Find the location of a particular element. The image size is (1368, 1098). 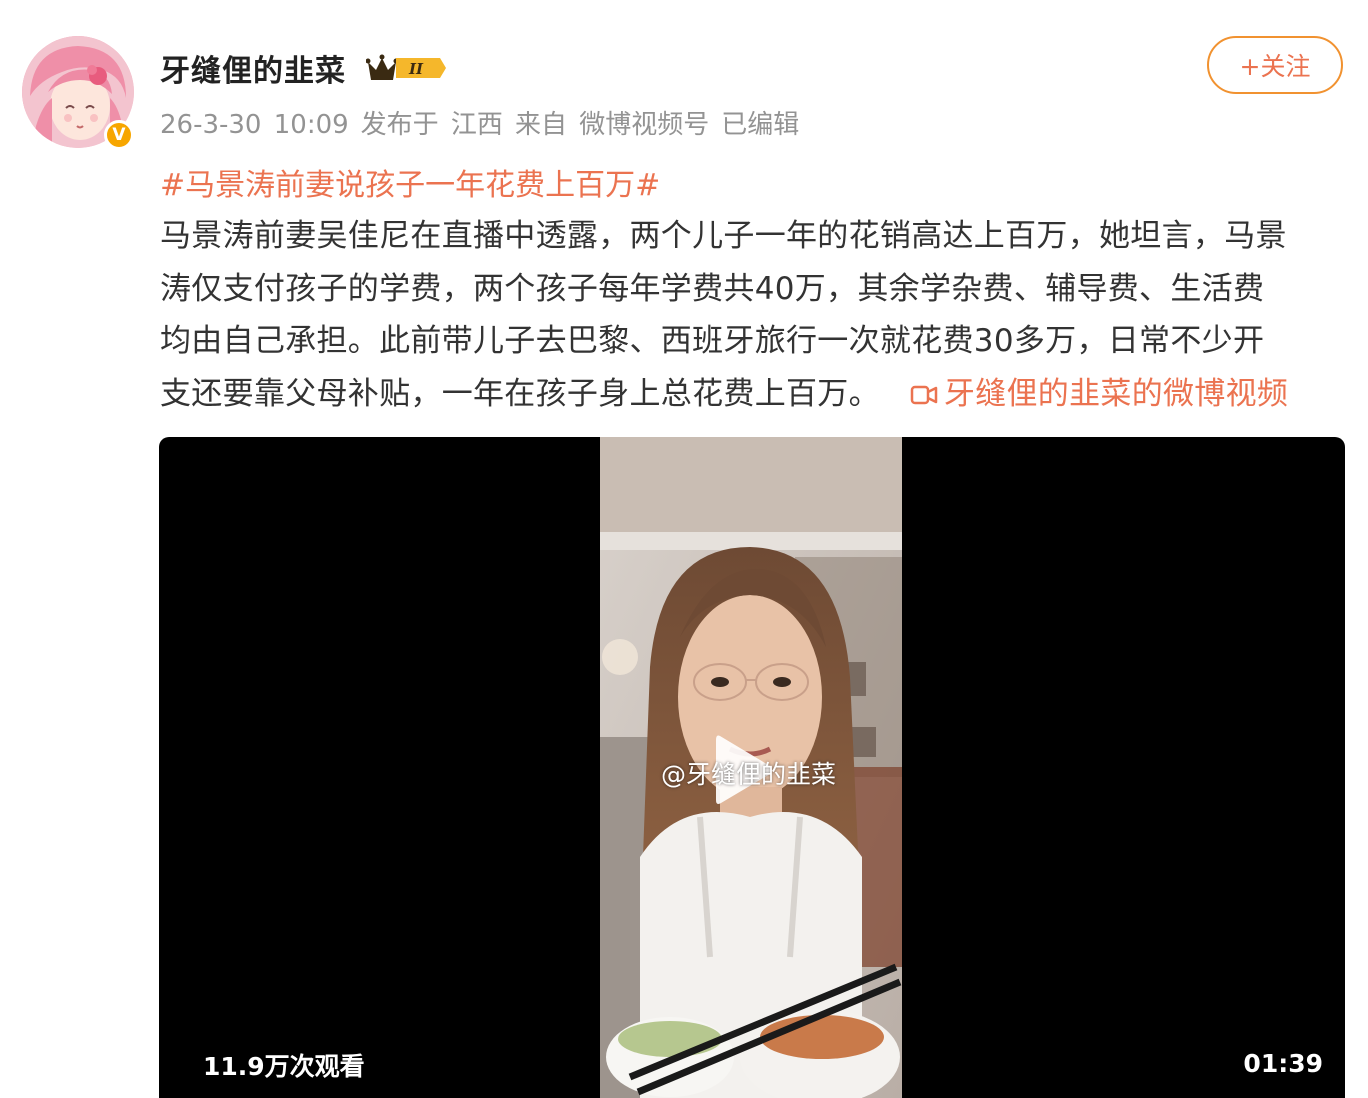

video-link: 牙缝俚的韭菜的微博视频 is located at coordinates (1099, 394).